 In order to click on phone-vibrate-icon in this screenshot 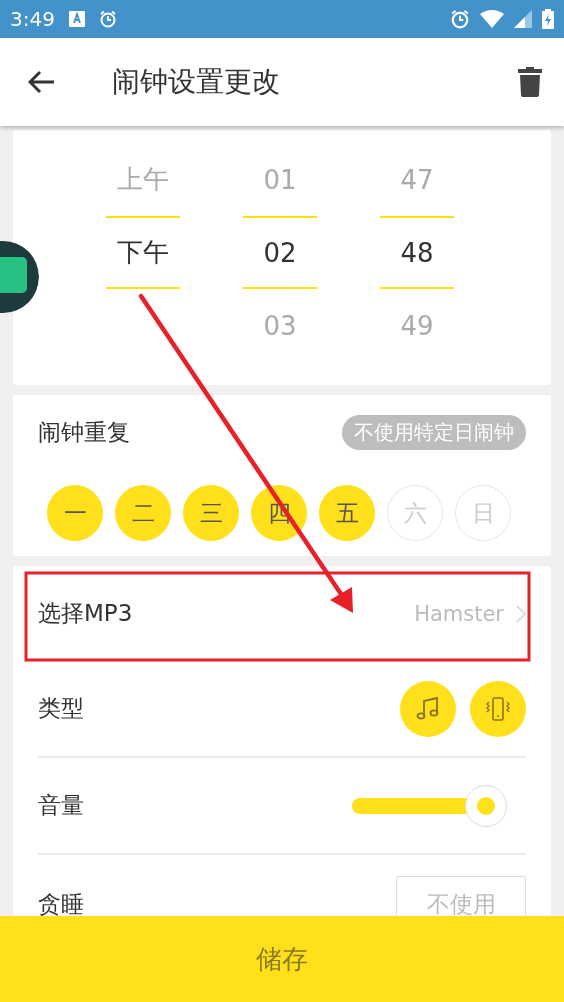, I will do `click(498, 708)`.